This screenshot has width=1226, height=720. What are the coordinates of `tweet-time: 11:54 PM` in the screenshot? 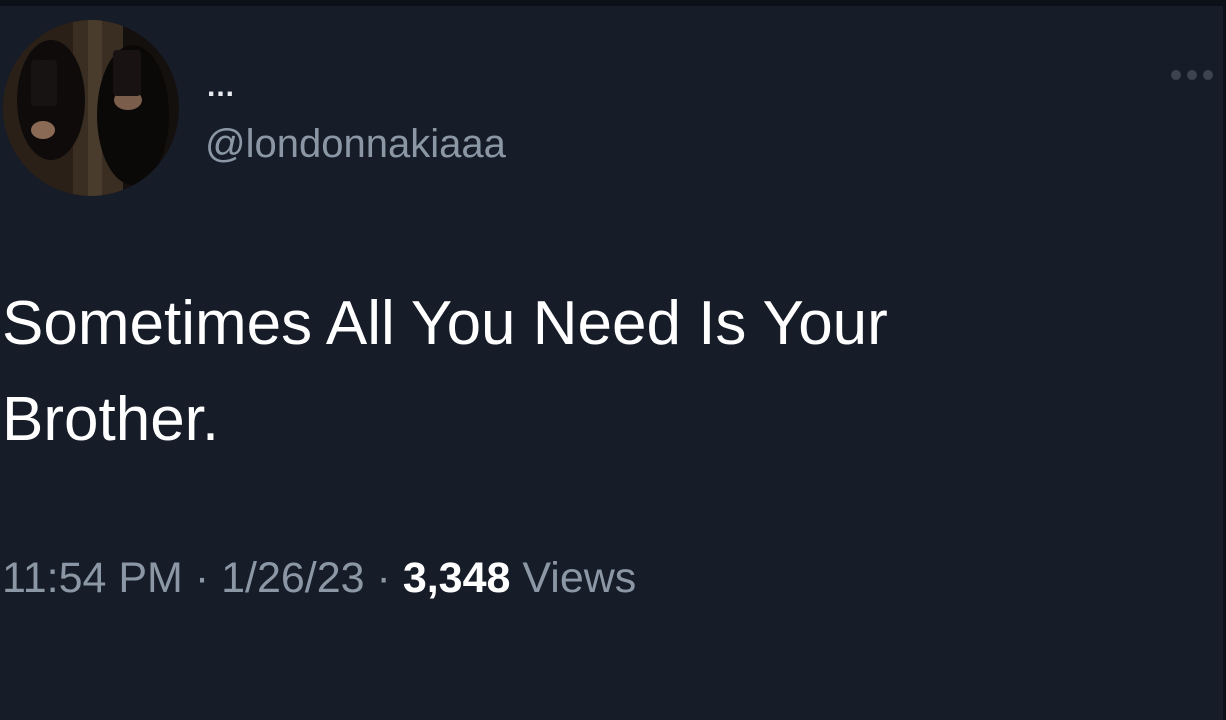 It's located at (92, 578).